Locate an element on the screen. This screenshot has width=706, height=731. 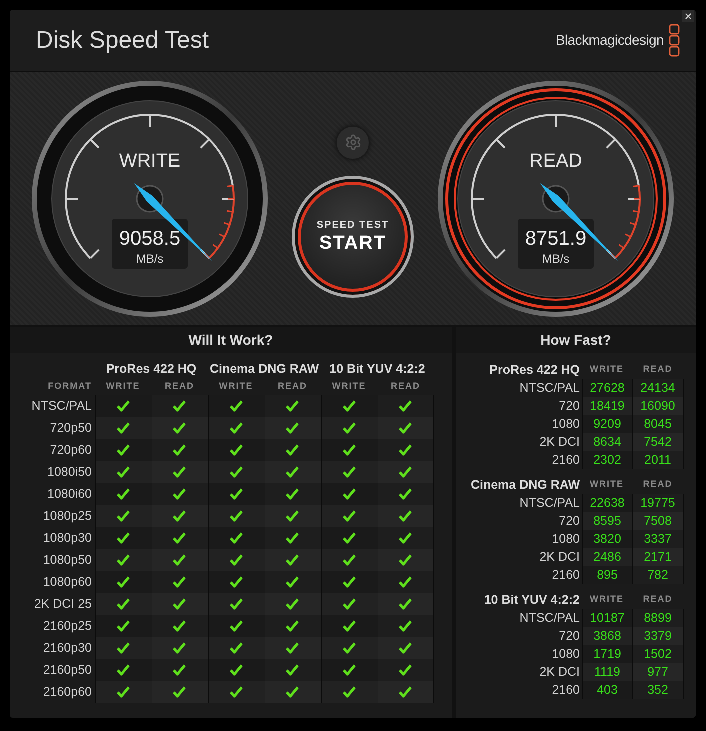
brand-name: Blackmagicdesign is located at coordinates (610, 40).